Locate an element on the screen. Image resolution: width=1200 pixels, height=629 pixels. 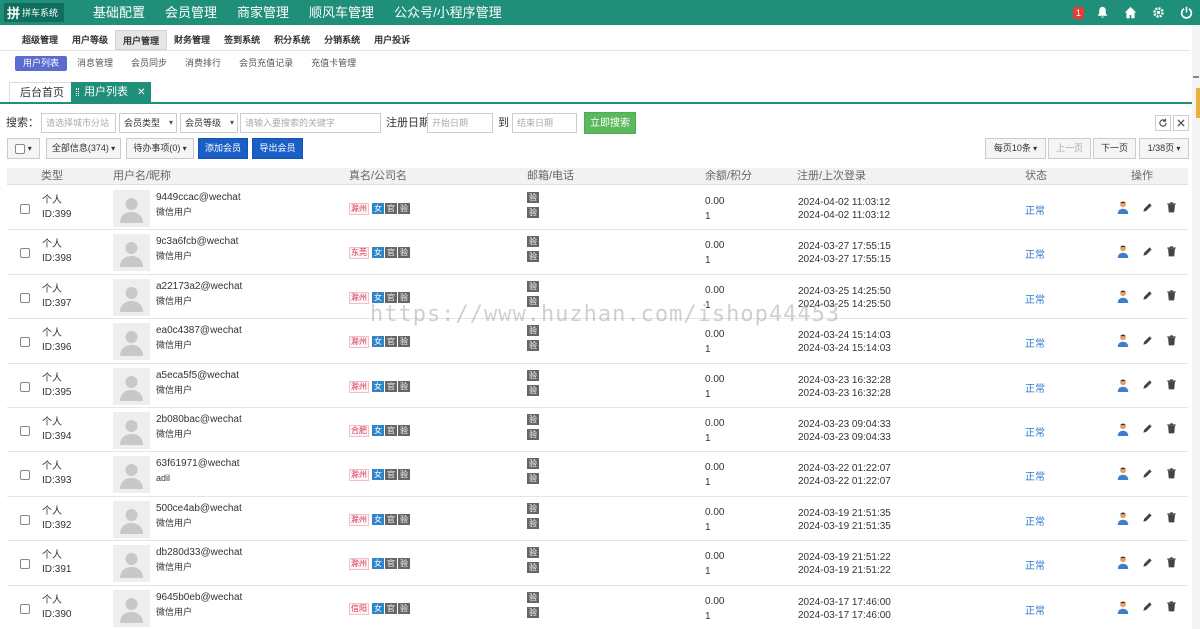
collapse-icon is located at coordinates (1181, 123).